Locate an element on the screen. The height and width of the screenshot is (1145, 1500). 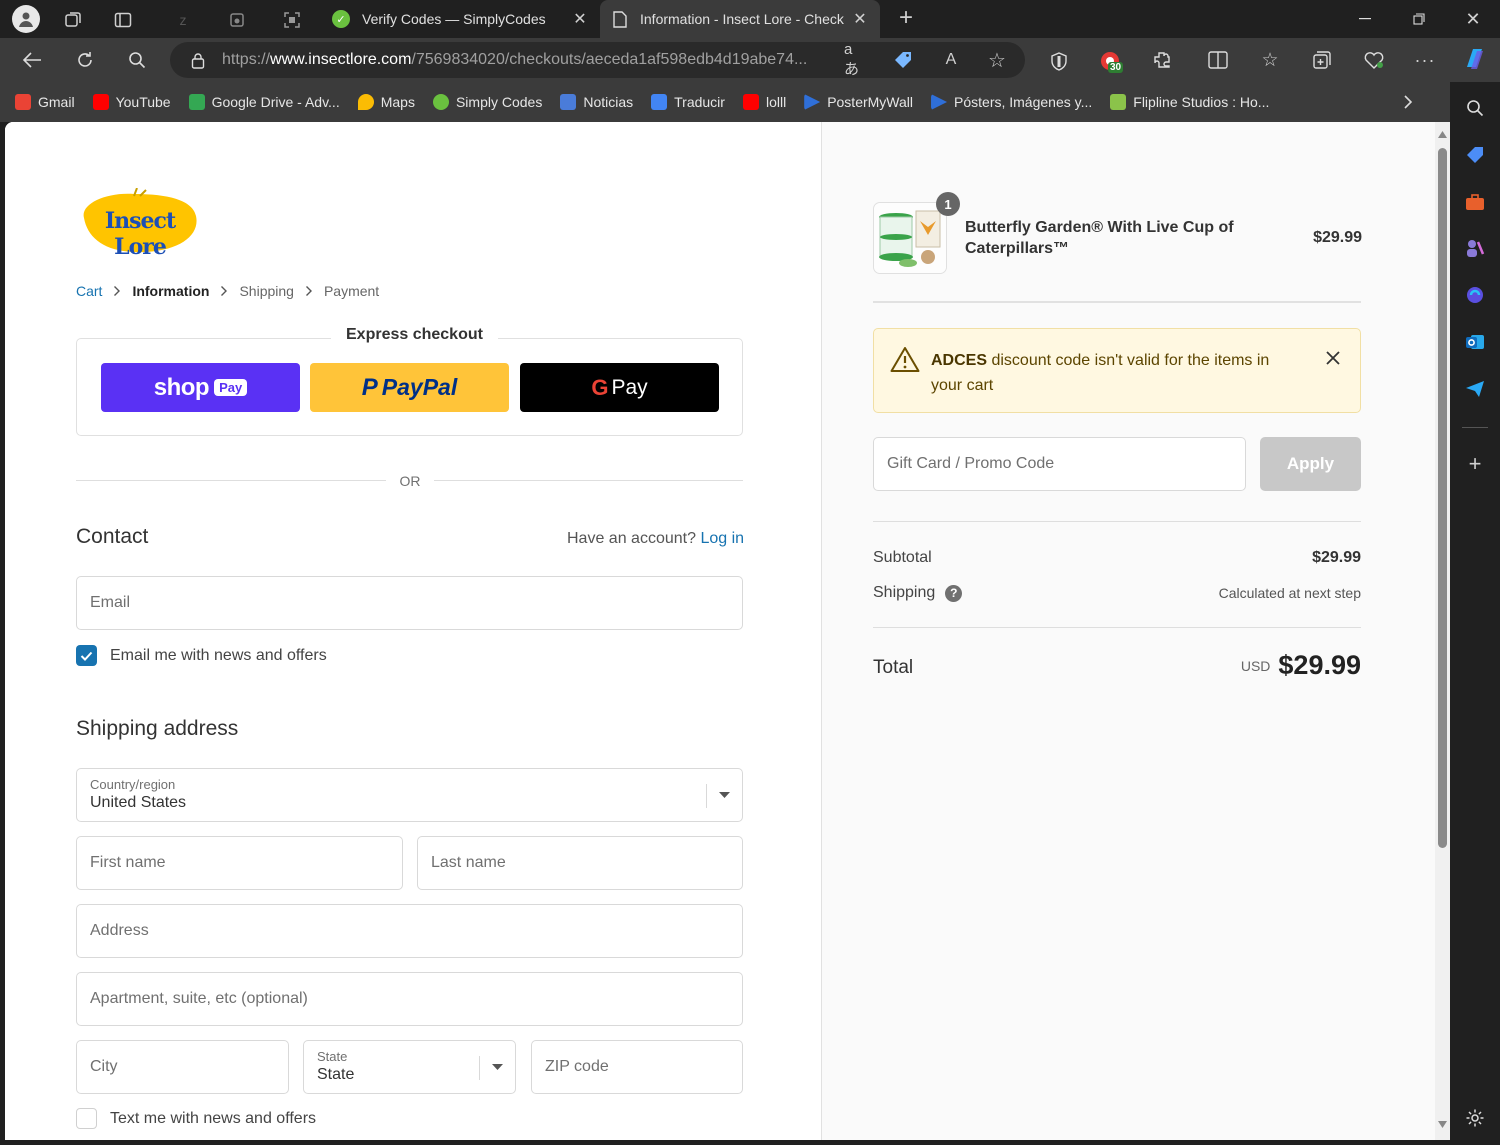
coupon-tag-icon is located at coordinates (903, 60).